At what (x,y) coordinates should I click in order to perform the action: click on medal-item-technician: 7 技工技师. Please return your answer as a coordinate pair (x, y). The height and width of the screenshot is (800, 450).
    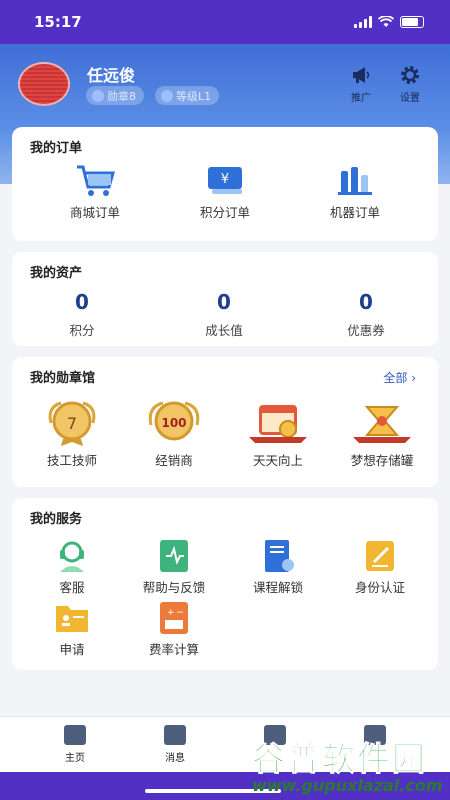
    Looking at the image, I should click on (72, 434).